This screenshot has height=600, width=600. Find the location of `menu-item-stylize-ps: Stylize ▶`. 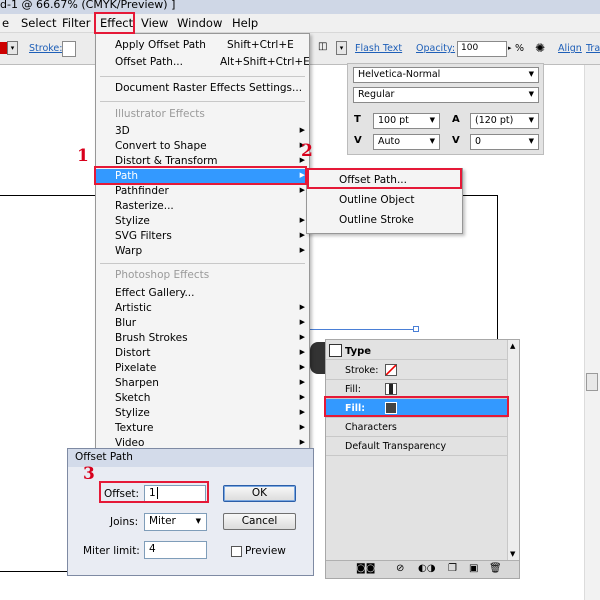

menu-item-stylize-ps: Stylize ▶ is located at coordinates (202, 413).